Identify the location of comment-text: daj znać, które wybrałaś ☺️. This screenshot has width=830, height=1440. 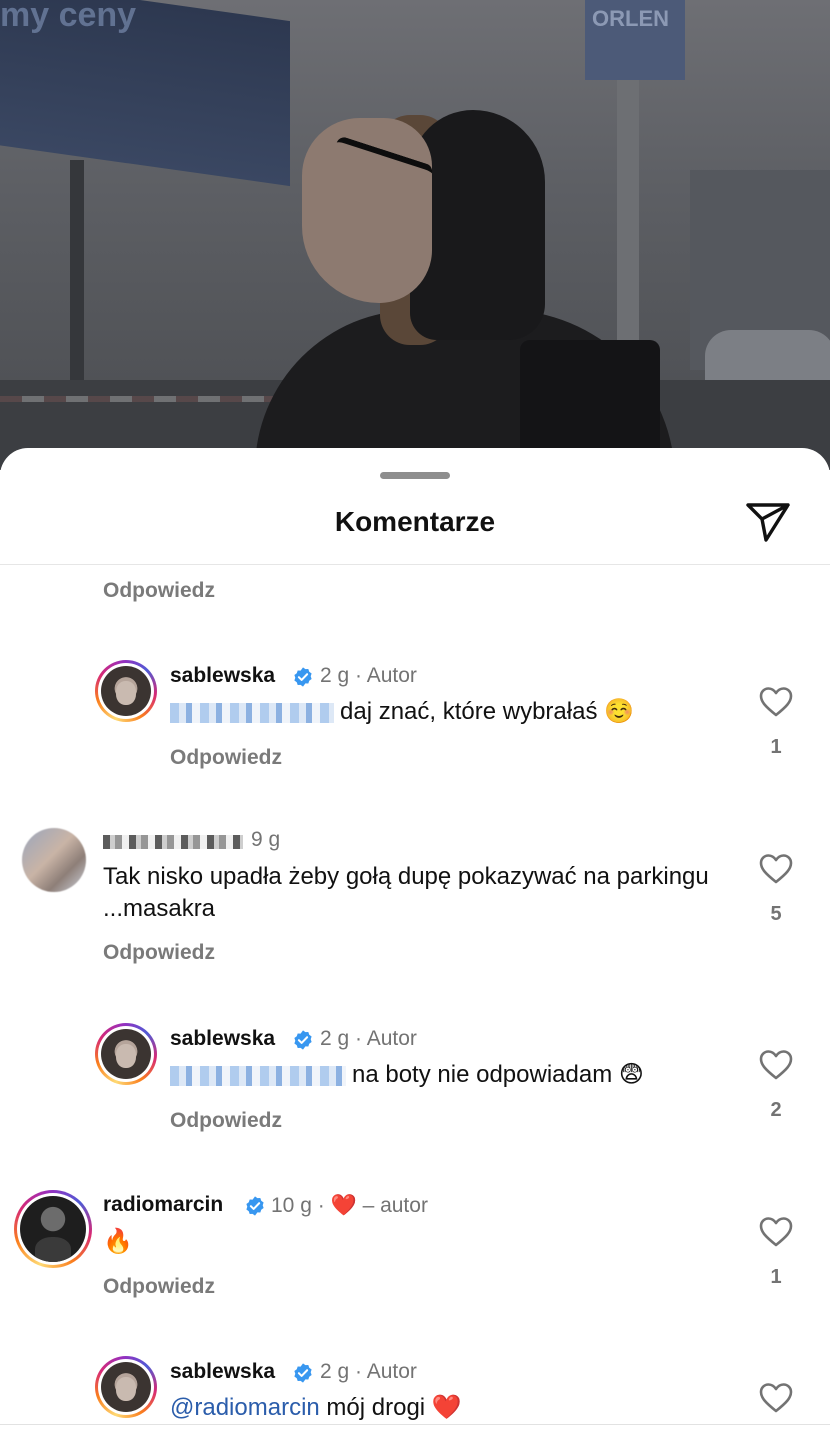
(450, 711).